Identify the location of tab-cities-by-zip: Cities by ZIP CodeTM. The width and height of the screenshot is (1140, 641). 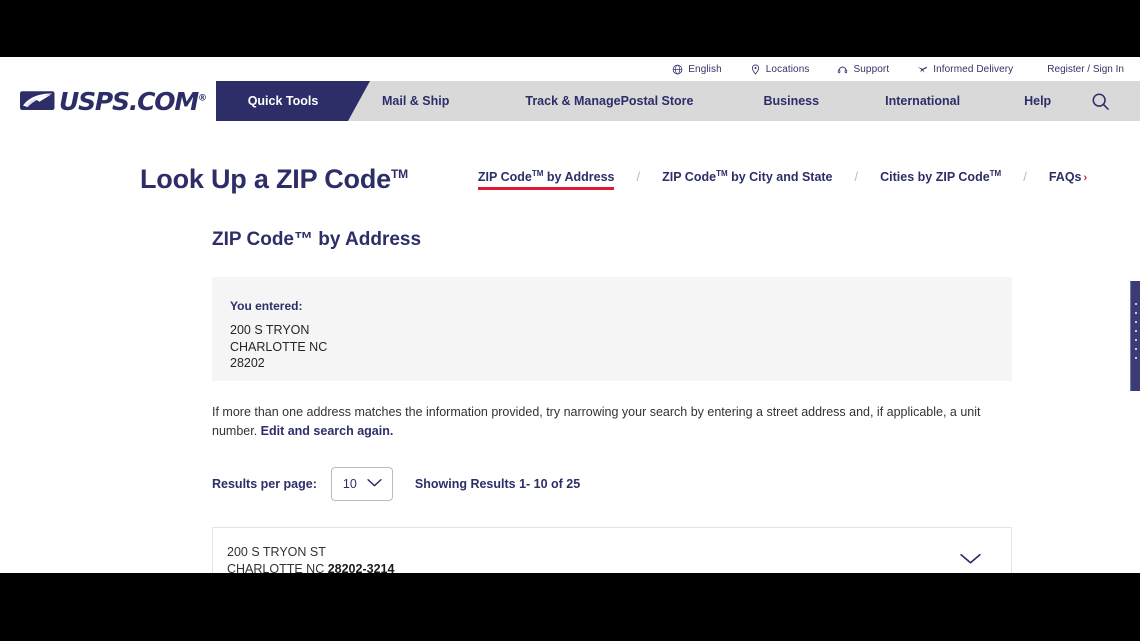
(941, 179).